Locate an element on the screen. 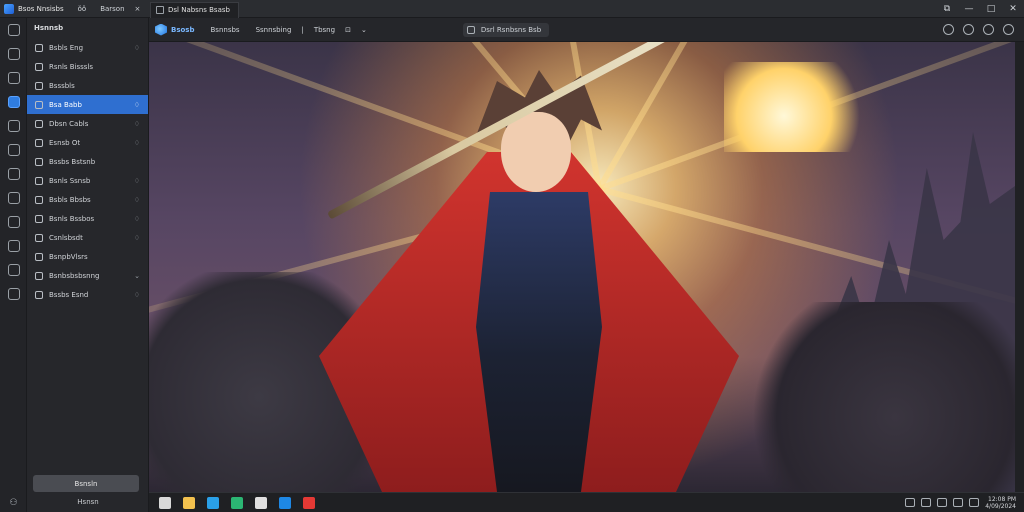 The width and height of the screenshot is (1024, 512). compass-icon is located at coordinates (13, 126).